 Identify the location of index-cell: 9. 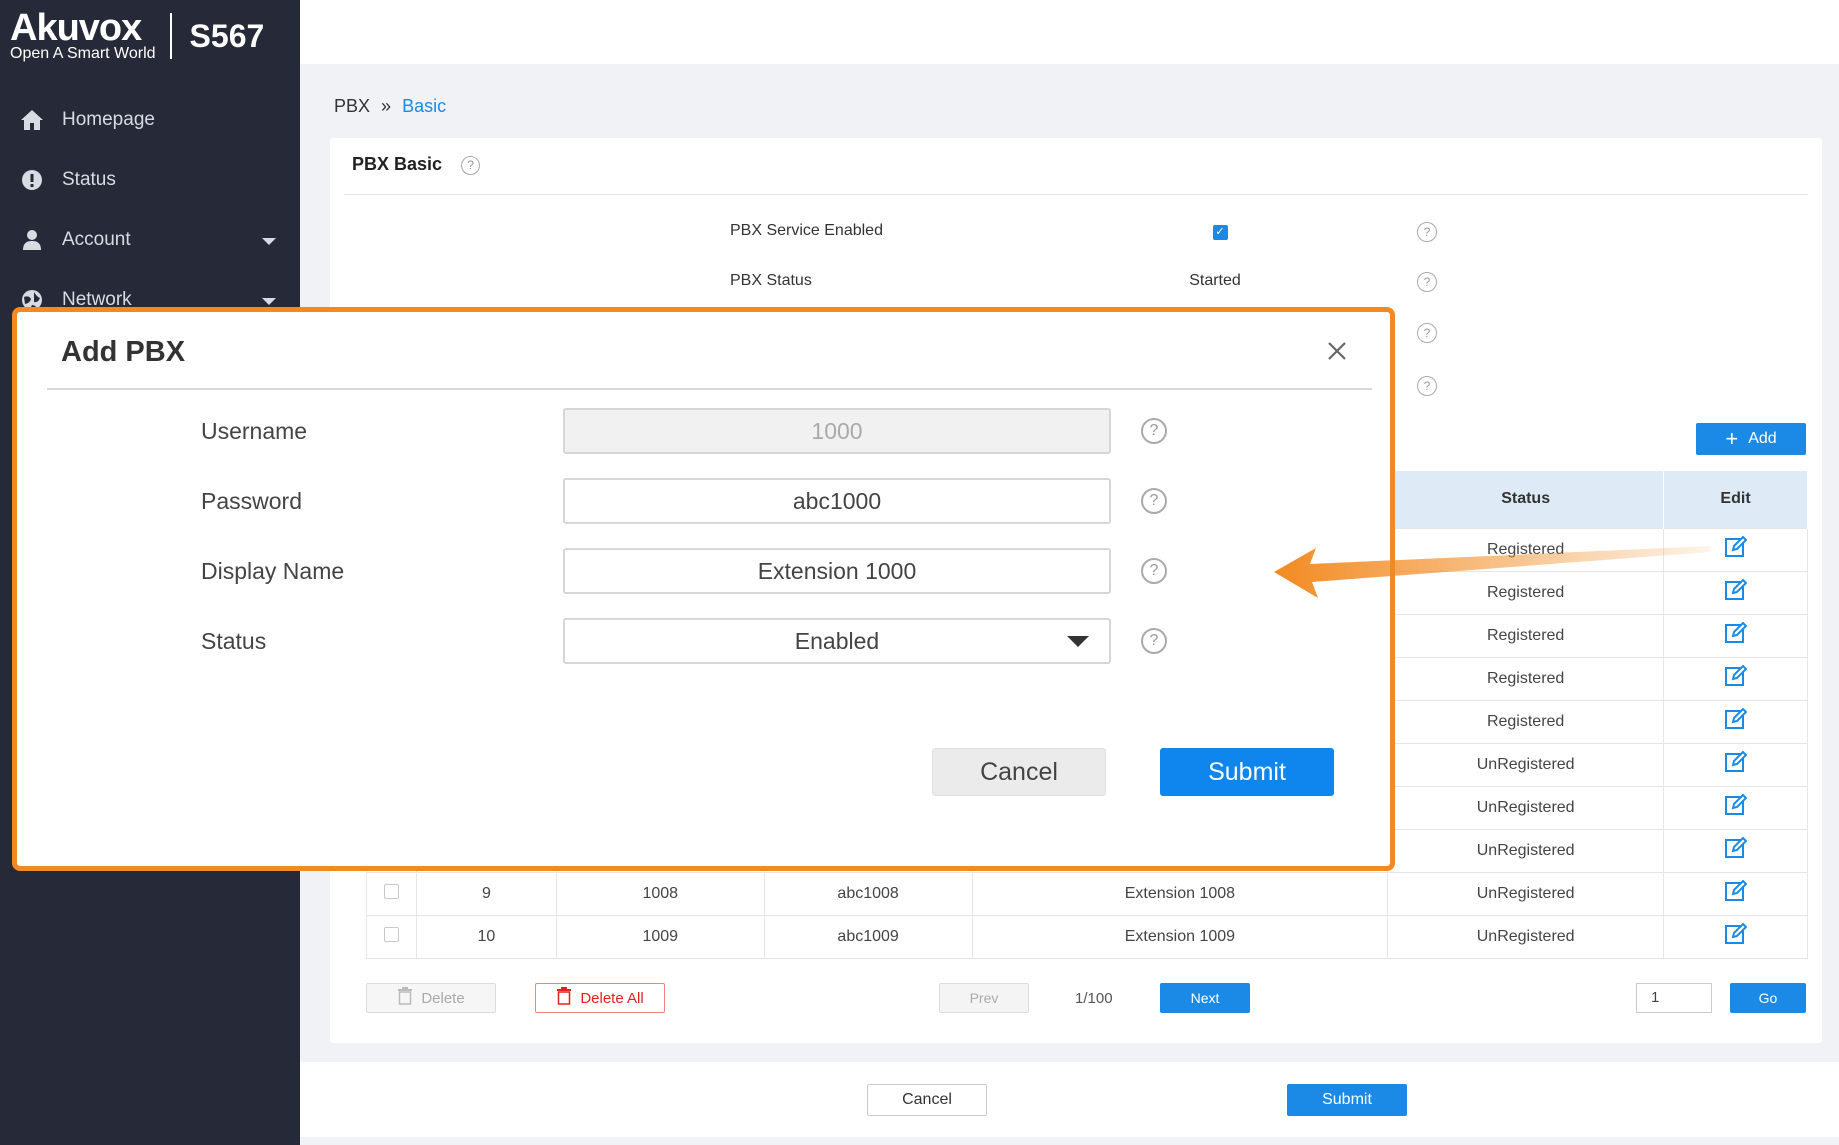
(486, 893).